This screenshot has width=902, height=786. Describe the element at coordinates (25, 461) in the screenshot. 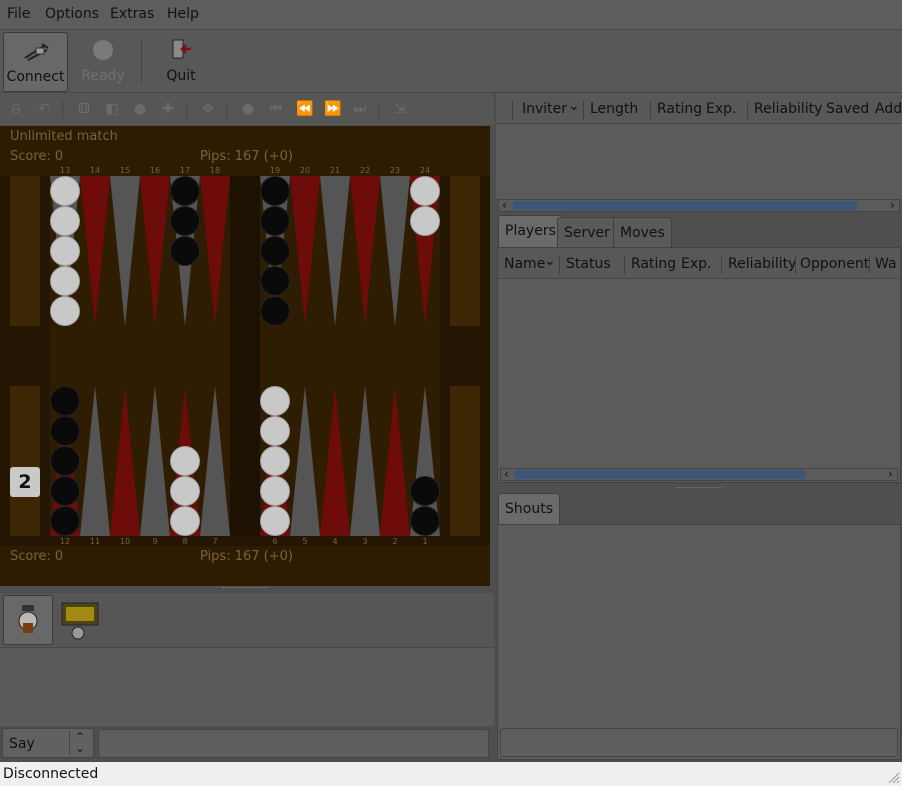

I see `bottom-left-tray` at that location.